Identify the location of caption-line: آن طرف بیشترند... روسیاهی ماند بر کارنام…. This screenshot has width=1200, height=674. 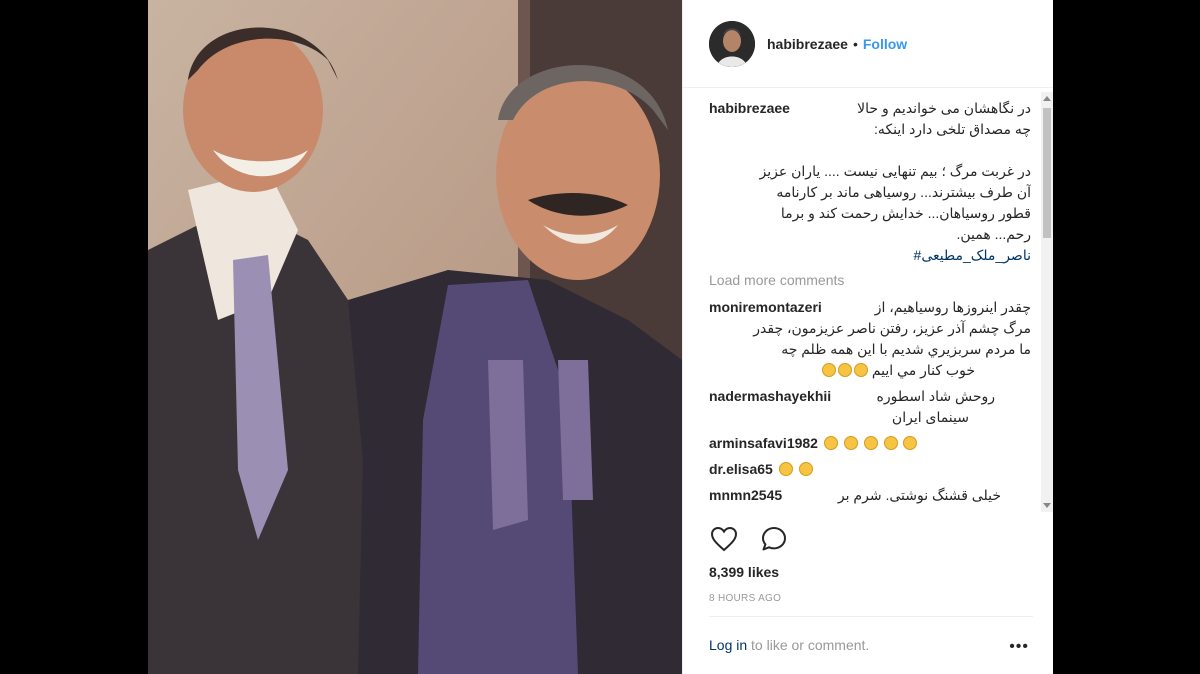
(903, 192).